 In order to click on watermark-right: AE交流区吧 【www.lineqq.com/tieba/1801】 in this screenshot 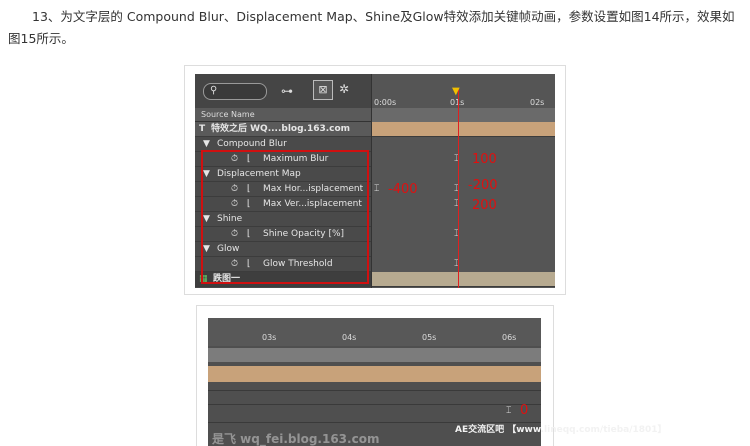, I will do `click(561, 430)`.